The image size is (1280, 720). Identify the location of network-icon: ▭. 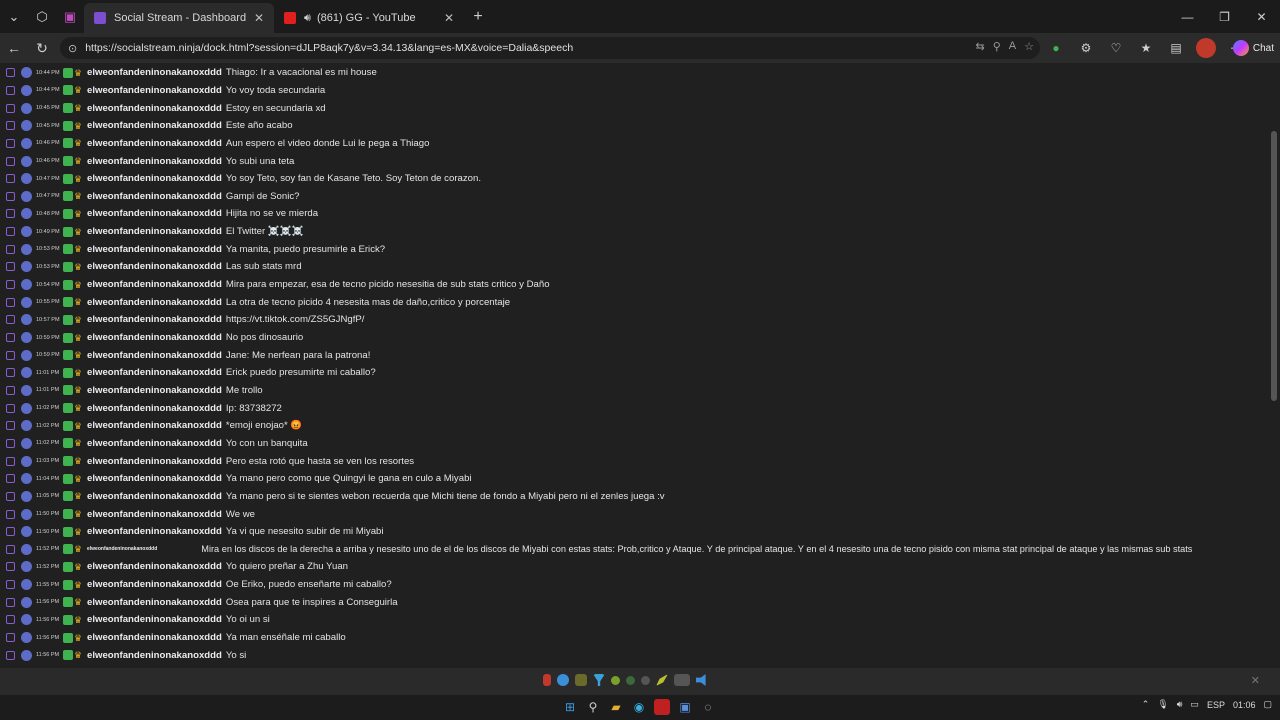
(1194, 704).